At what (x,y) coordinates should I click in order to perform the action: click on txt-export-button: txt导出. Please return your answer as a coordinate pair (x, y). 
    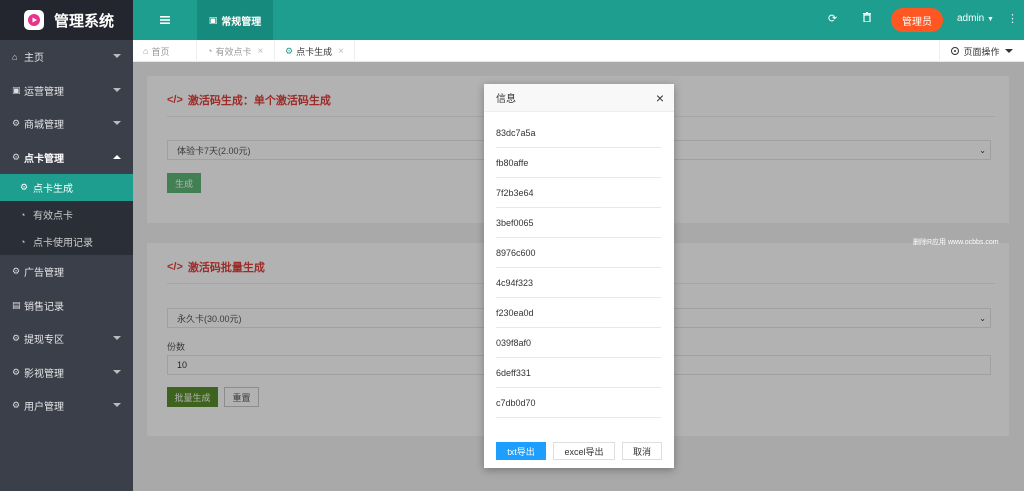
    Looking at the image, I should click on (521, 451).